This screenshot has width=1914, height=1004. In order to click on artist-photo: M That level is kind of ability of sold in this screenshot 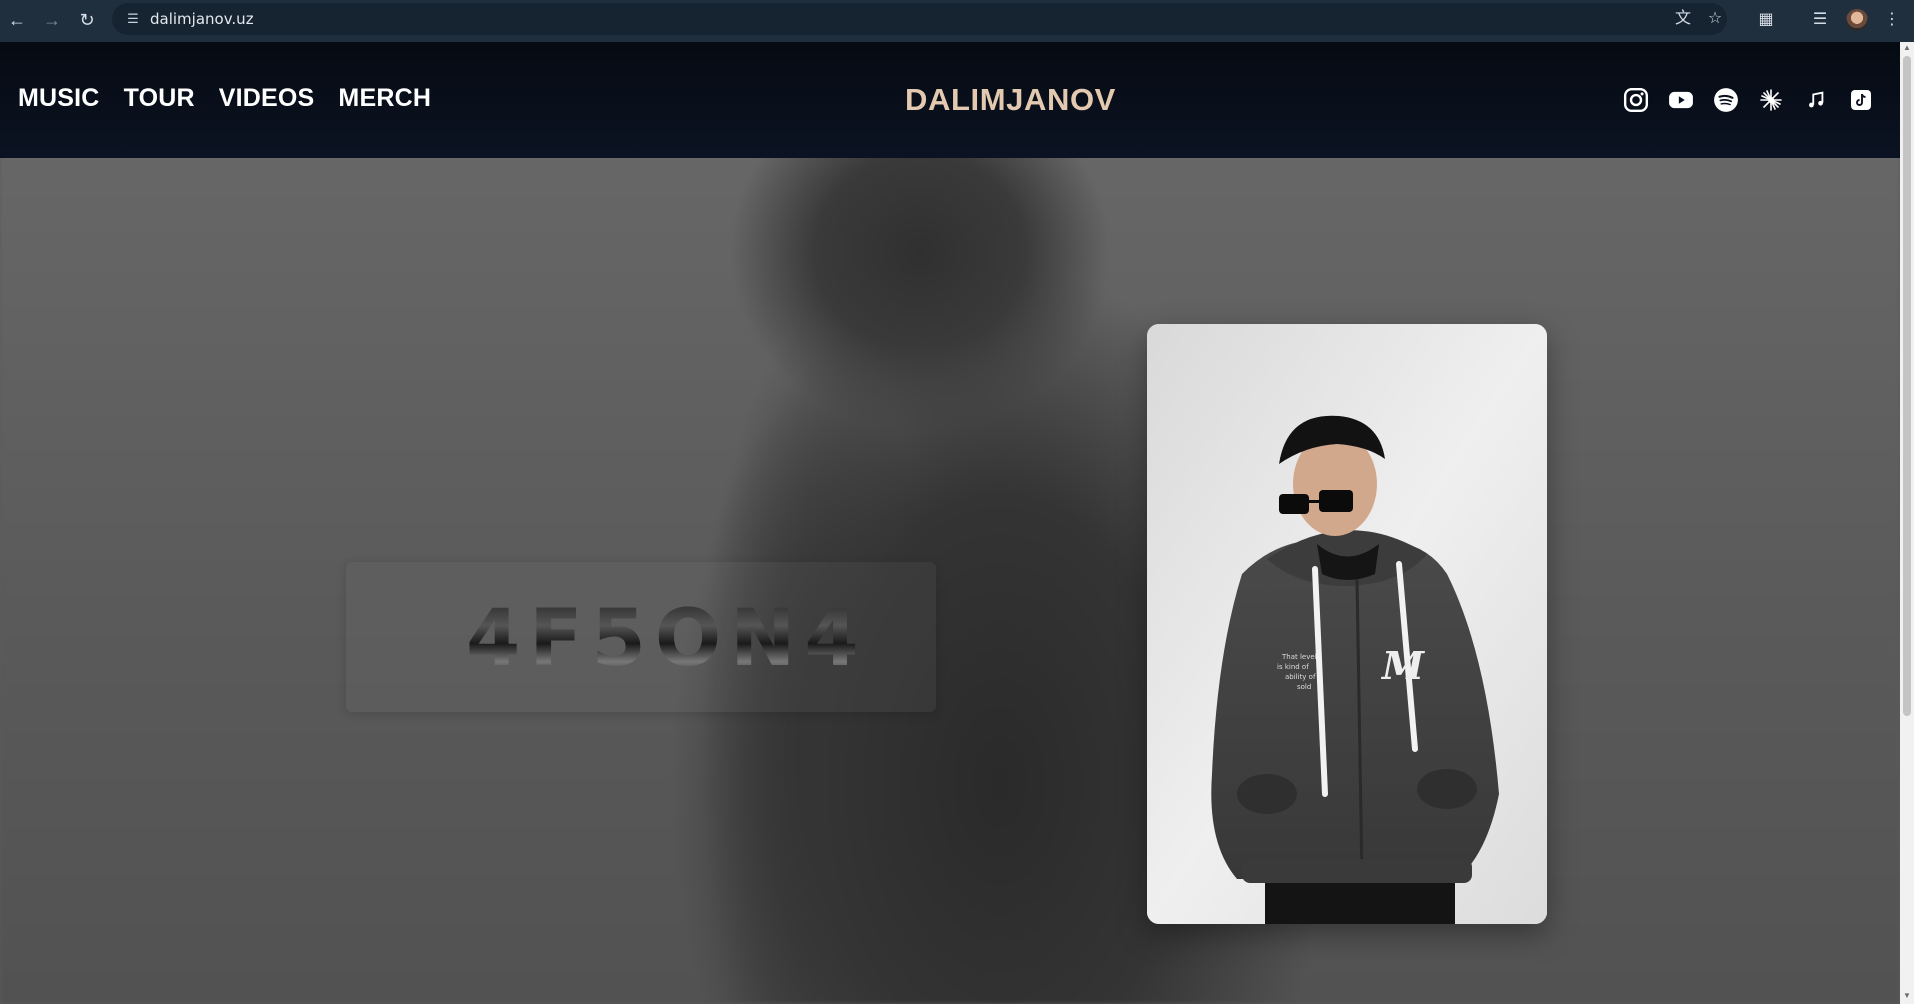, I will do `click(1347, 624)`.